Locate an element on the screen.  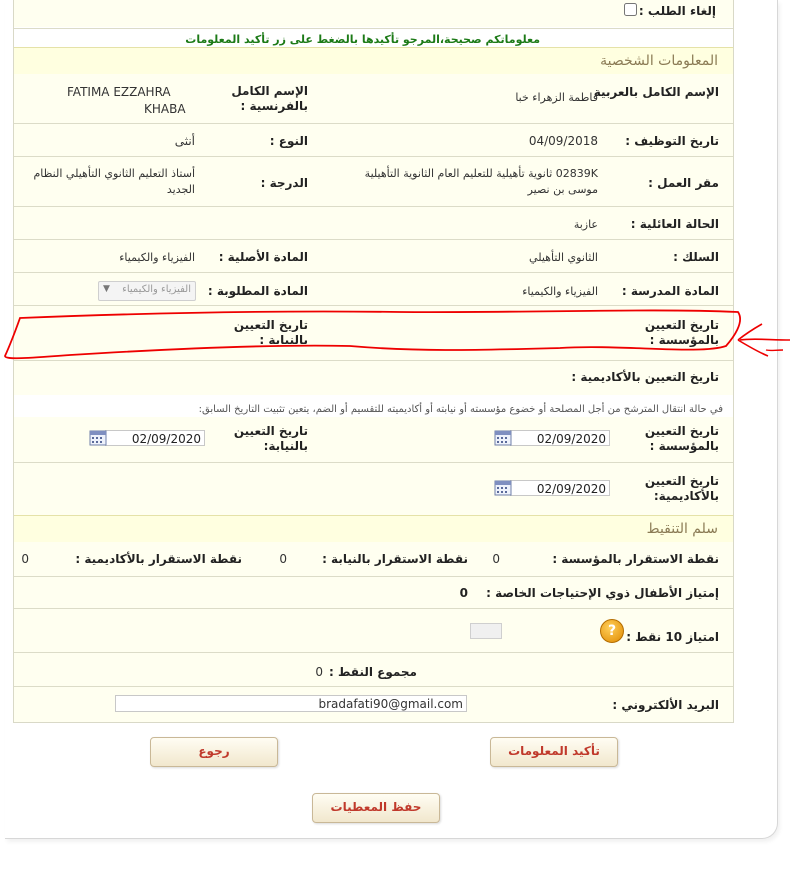
label-line: بالنيابة: is located at coordinates (285, 446).